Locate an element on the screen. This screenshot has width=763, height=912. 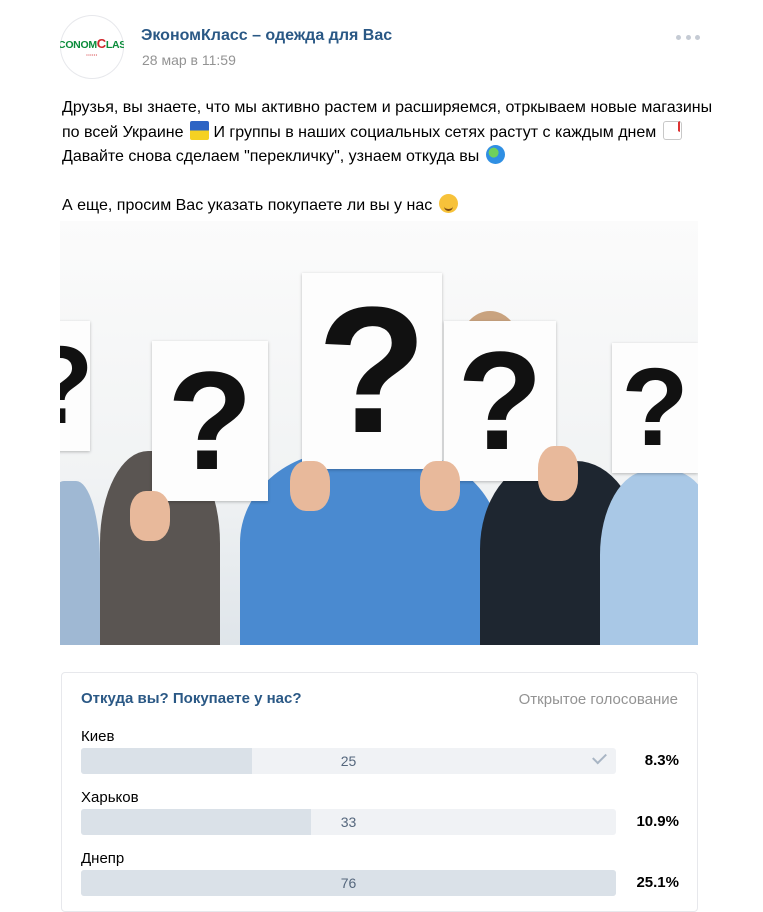
chart-increasing-icon is located at coordinates (672, 130).